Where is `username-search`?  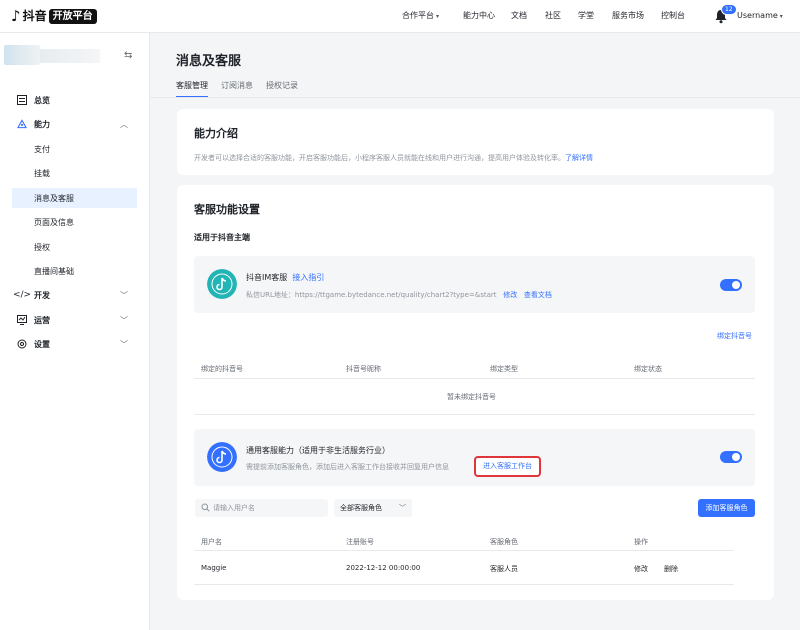
username-search is located at coordinates (261, 508).